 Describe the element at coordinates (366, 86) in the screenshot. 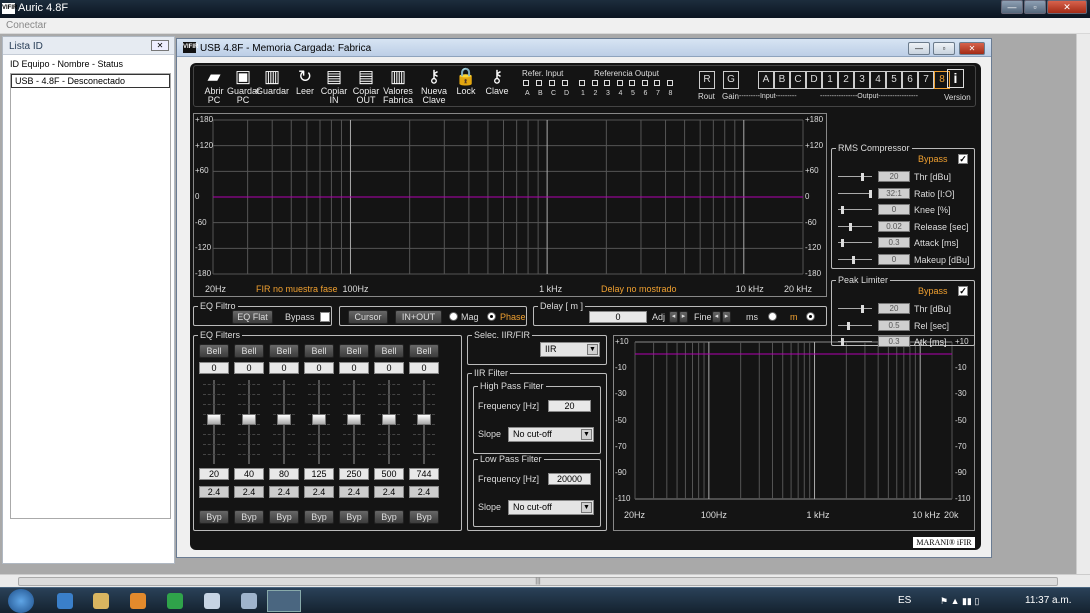

I see `toolbar-button-5: ▤ Copiar OUT` at that location.